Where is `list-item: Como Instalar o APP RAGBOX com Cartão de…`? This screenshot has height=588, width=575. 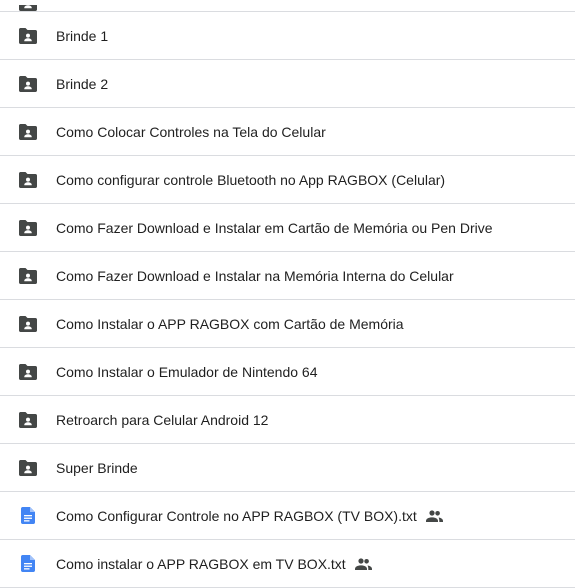
list-item: Como Instalar o APP RAGBOX com Cartão de… is located at coordinates (287, 324).